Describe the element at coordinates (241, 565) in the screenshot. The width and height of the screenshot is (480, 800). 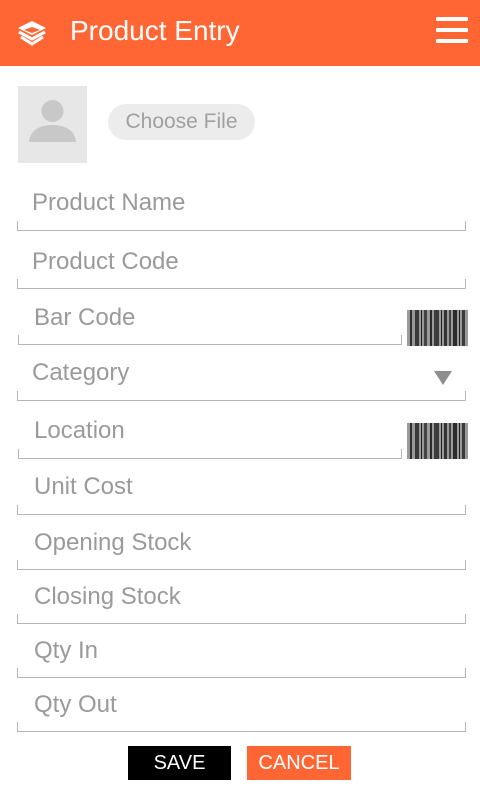
I see `opening-stock-underline` at that location.